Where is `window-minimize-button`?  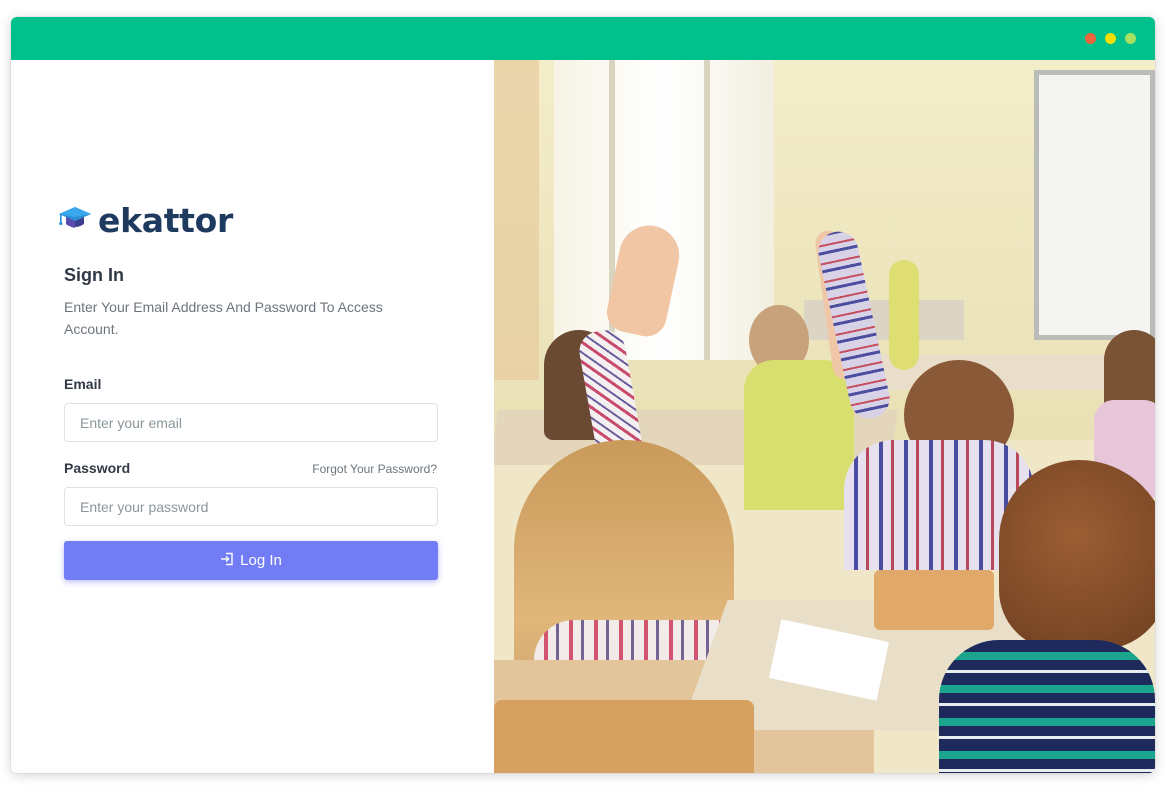
window-minimize-button is located at coordinates (1110, 38).